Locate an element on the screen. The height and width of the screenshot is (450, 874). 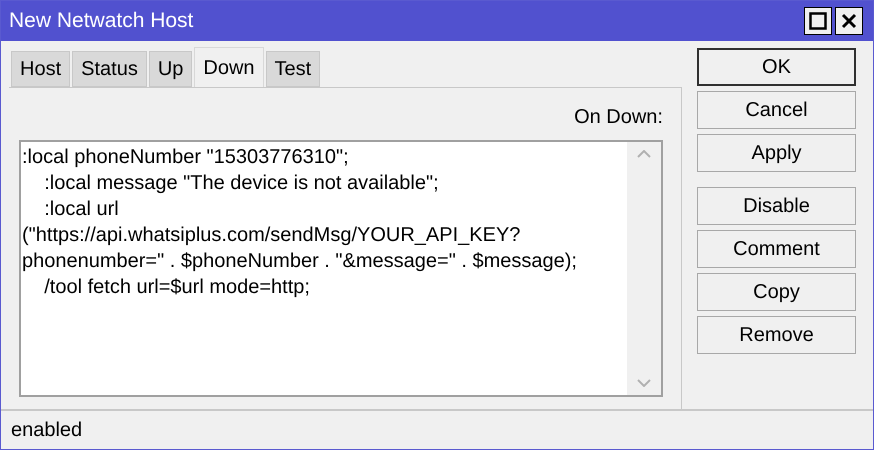
dialog-button: Copy is located at coordinates (776, 292).